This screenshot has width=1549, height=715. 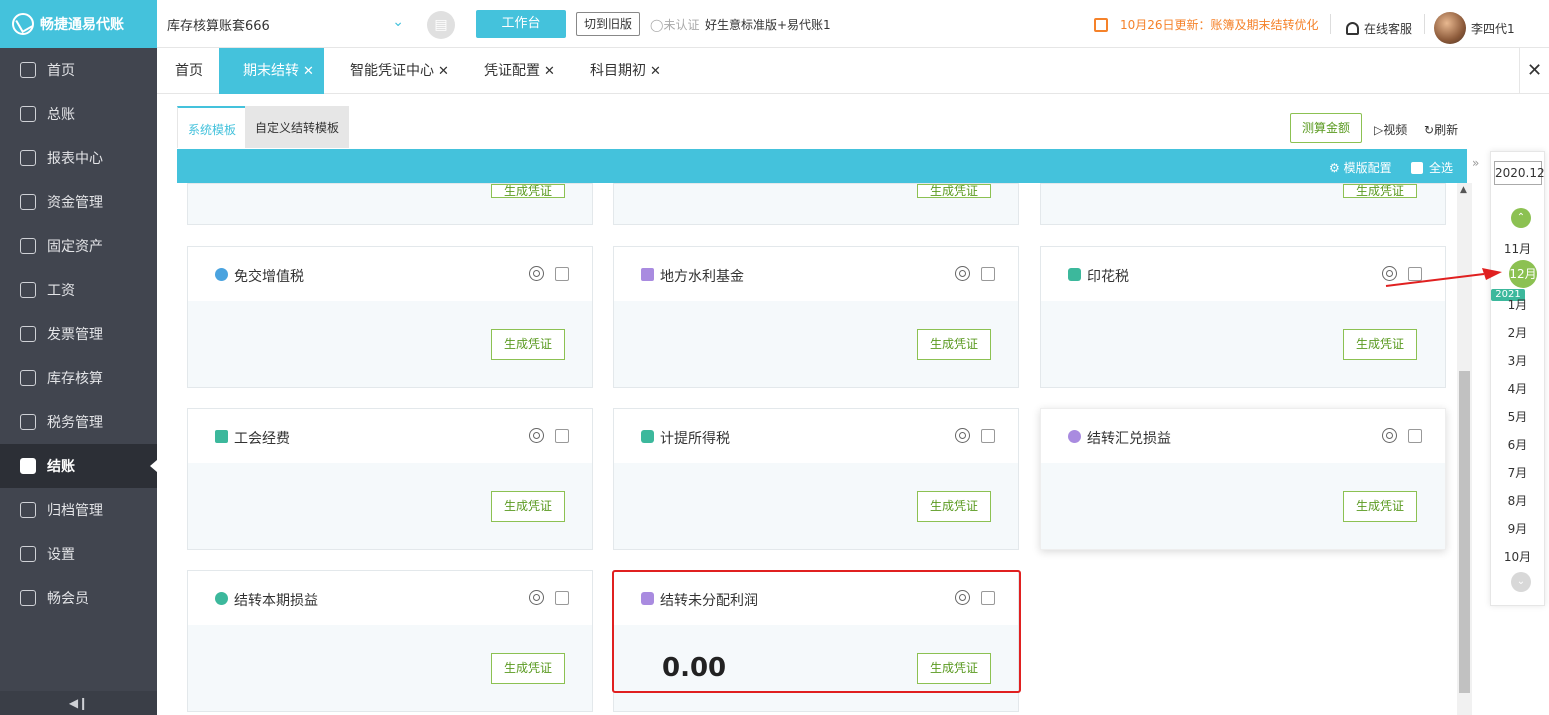 I want to click on sidebar-item-closing: 结账, so click(x=78, y=466).